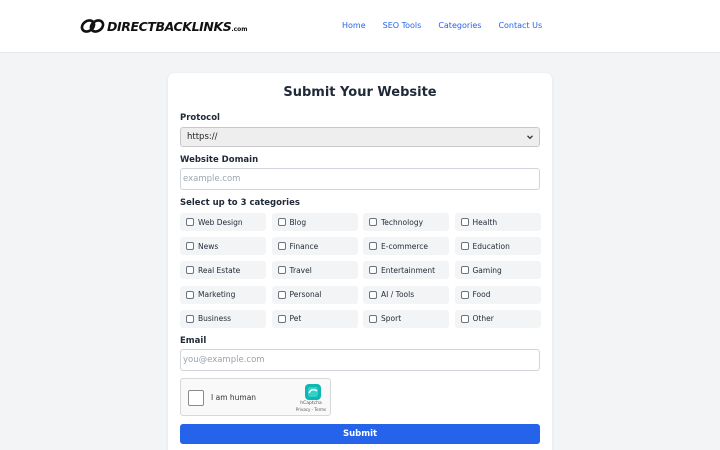  Describe the element at coordinates (360, 179) in the screenshot. I see `domain-input: example.com` at that location.